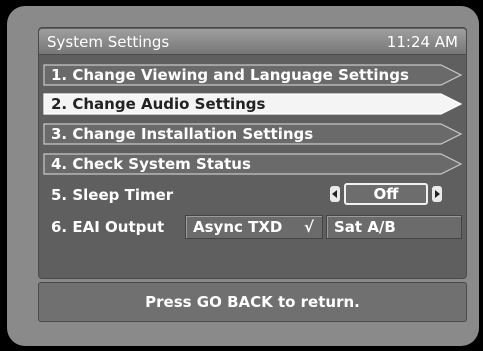 Image resolution: width=483 pixels, height=351 pixels. I want to click on menu-item-label: 1. Change Viewing and Language Settings, so click(230, 75).